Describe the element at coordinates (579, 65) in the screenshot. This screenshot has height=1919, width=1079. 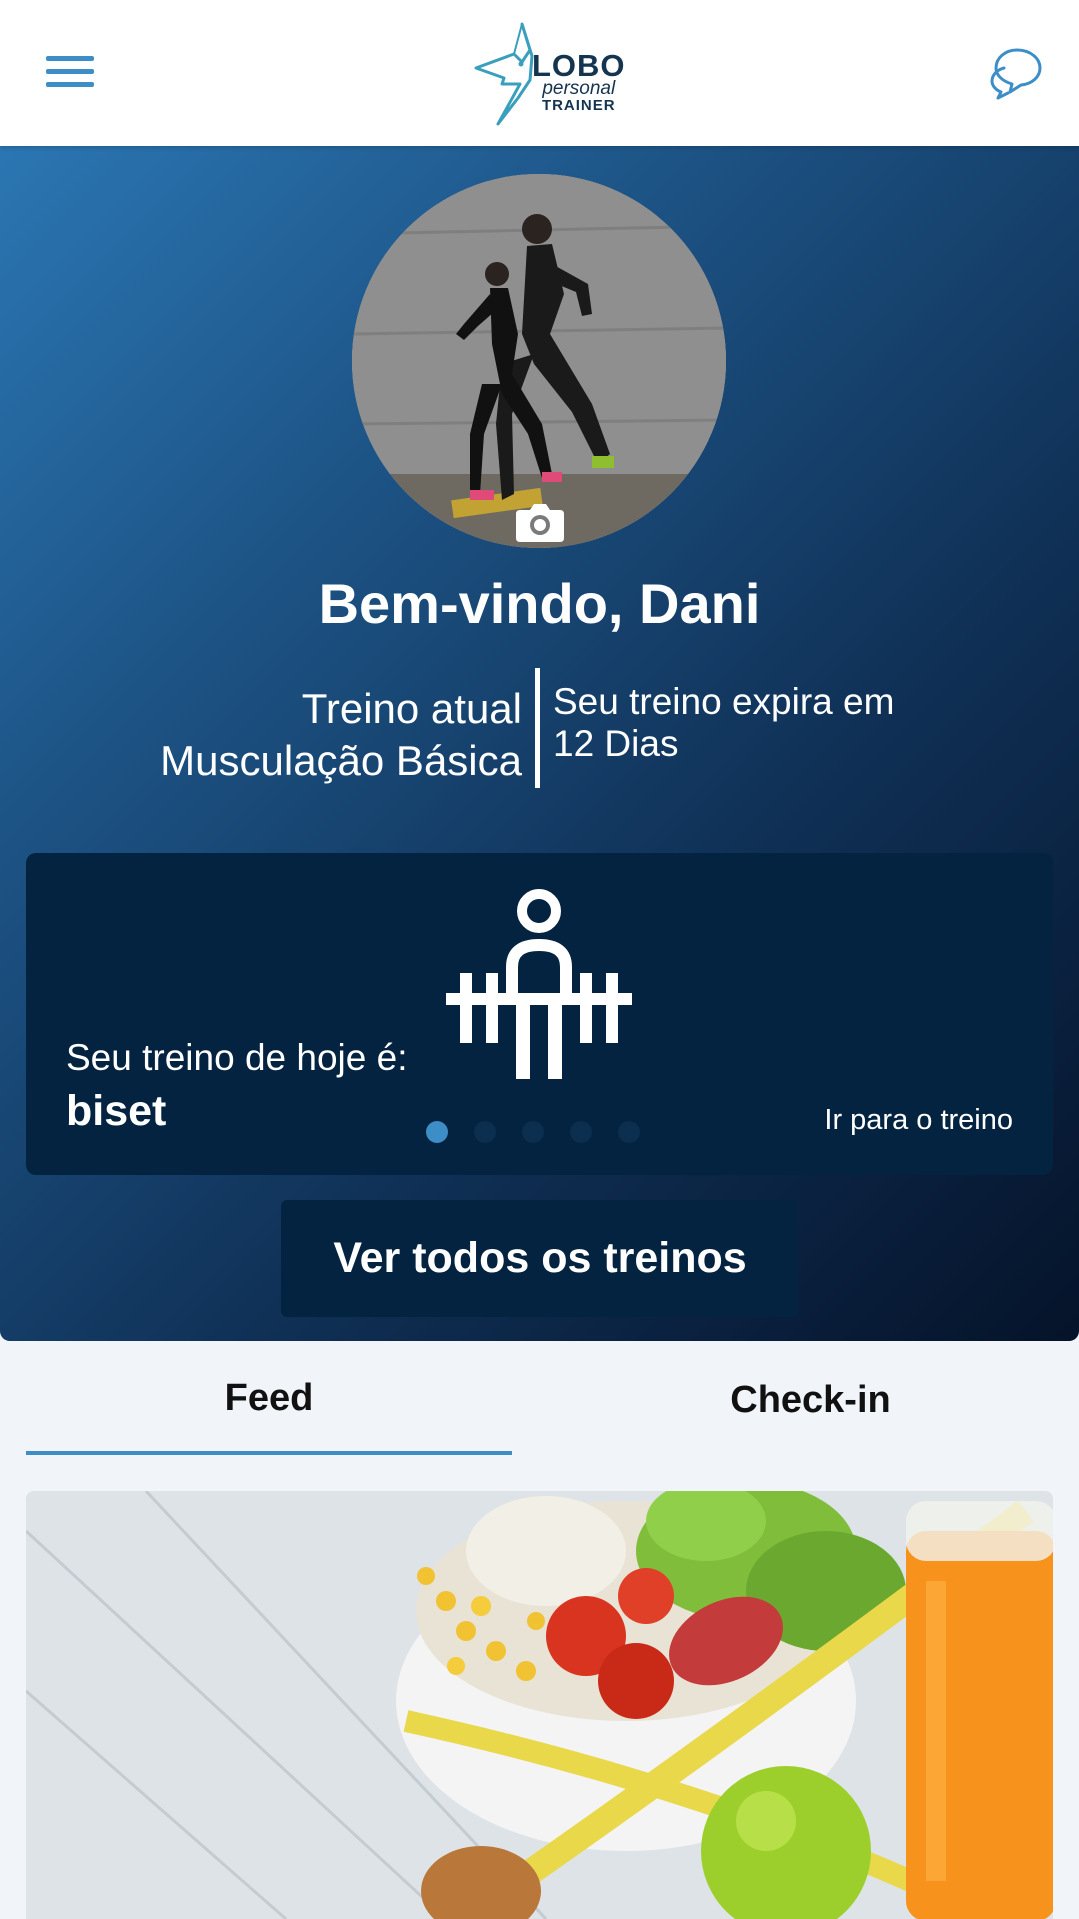
I see `logo-line-lobo: LOBO` at that location.